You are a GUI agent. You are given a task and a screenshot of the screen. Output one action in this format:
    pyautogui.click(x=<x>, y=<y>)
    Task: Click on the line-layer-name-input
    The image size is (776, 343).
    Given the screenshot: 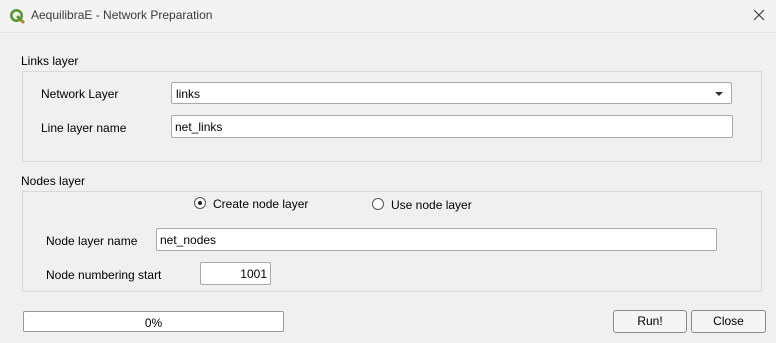 What is the action you would take?
    pyautogui.click(x=452, y=126)
    